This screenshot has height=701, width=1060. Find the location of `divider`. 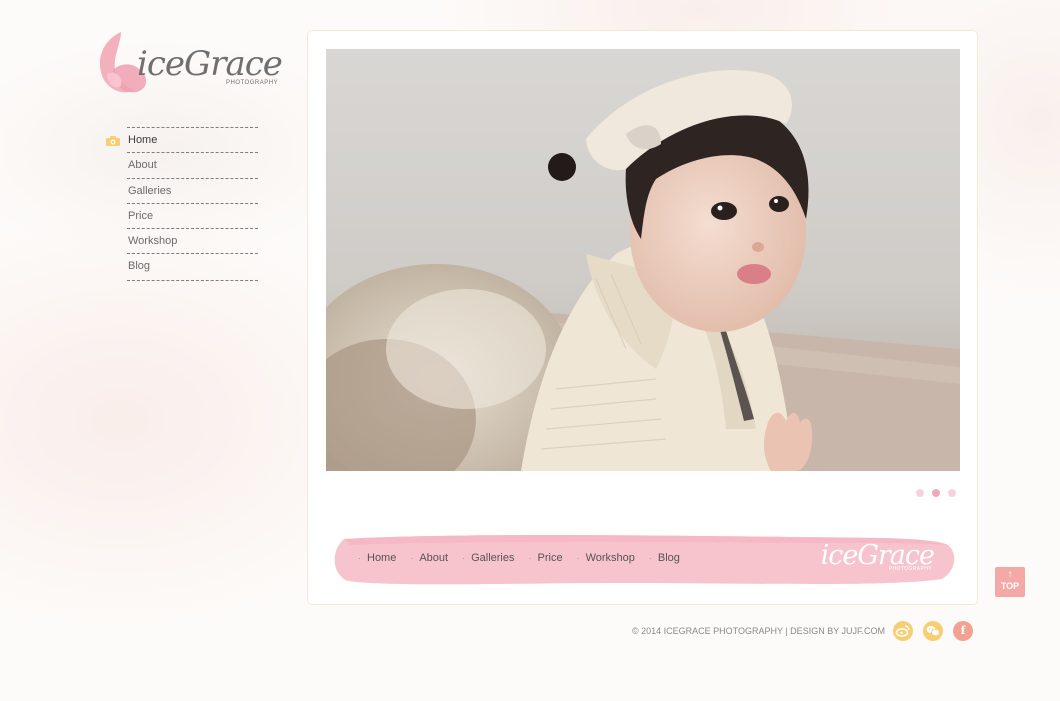

divider is located at coordinates (192, 280).